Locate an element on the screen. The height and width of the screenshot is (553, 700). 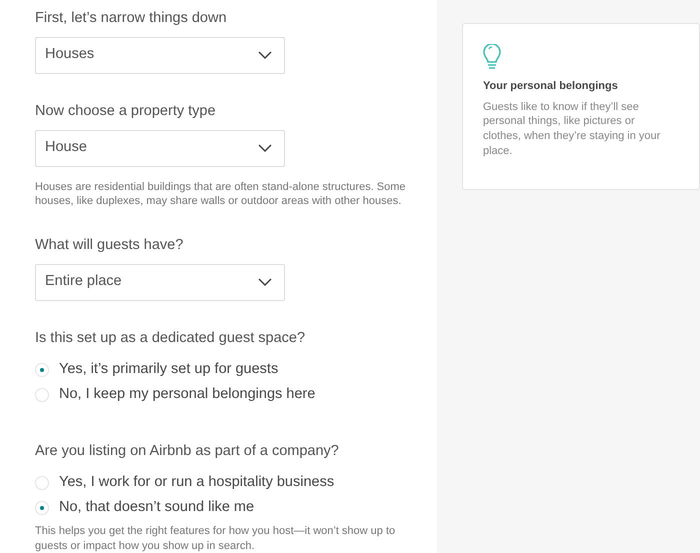
dropdown-field: House is located at coordinates (160, 148).